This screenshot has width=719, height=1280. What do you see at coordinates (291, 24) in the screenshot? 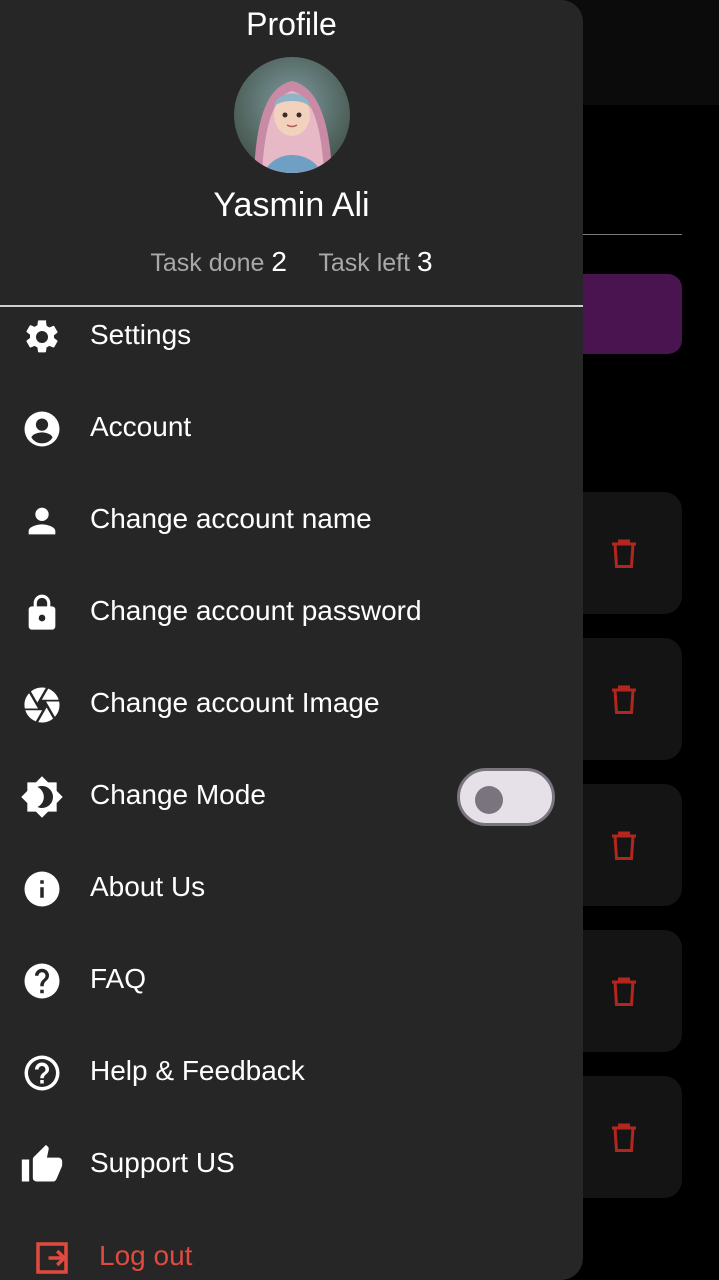
I see `drawer-title: Profile` at bounding box center [291, 24].